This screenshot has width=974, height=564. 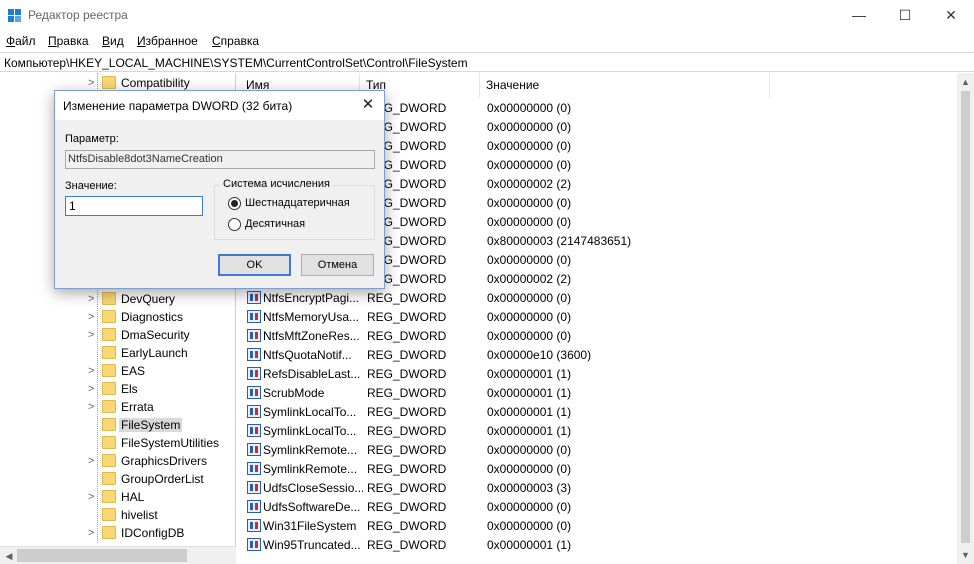 I want to click on tree-item-label: Els, so click(x=129, y=389).